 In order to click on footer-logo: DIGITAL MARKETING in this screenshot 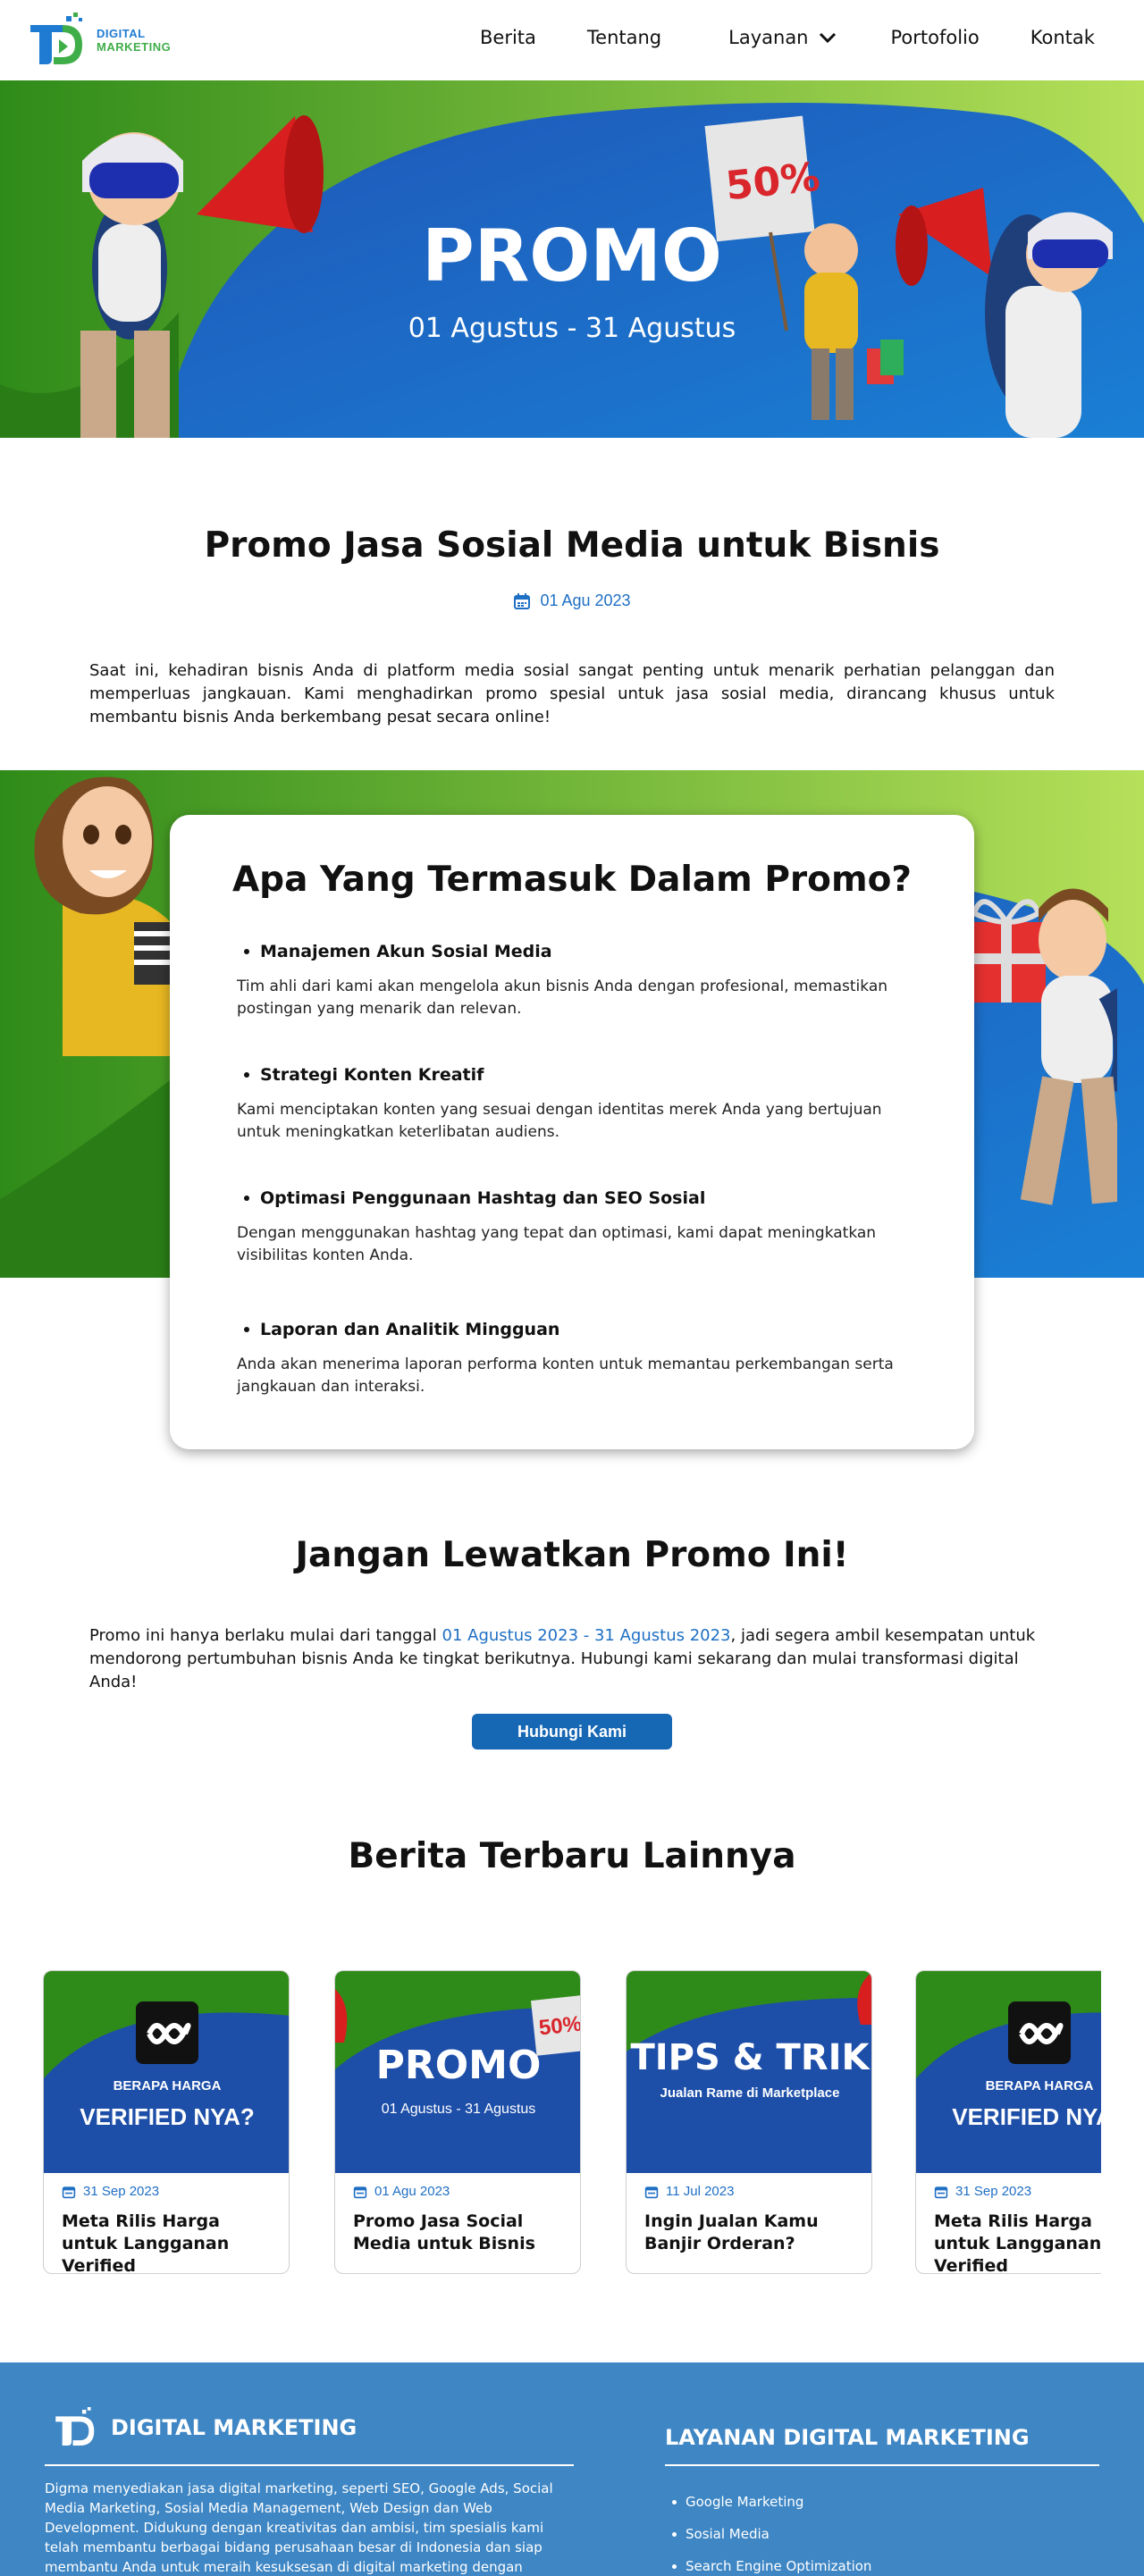, I will do `click(205, 2427)`.